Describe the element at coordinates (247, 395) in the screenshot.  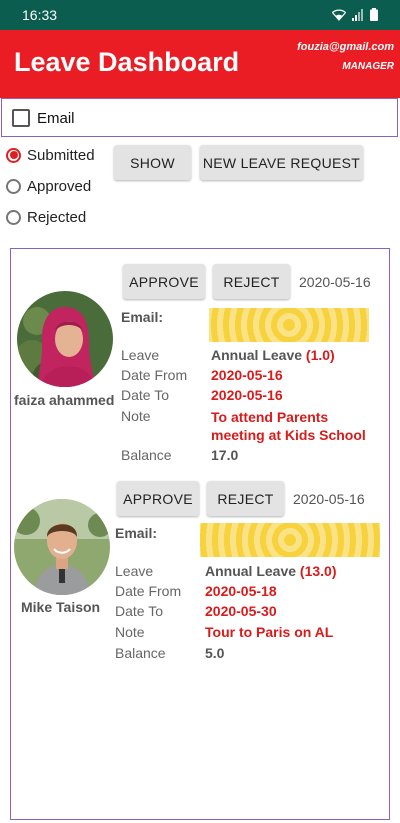
I see `date-to-value: 2020-05-16` at that location.